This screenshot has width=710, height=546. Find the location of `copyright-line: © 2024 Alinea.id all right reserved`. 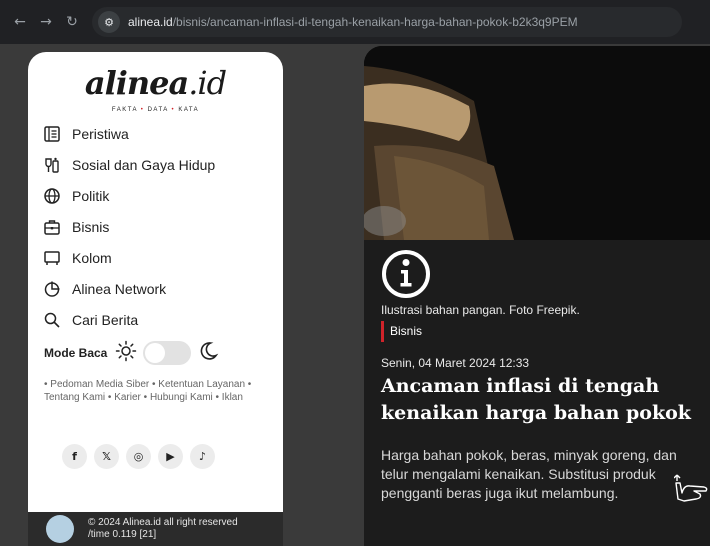

copyright-line: © 2024 Alinea.id all right reserved is located at coordinates (163, 522).